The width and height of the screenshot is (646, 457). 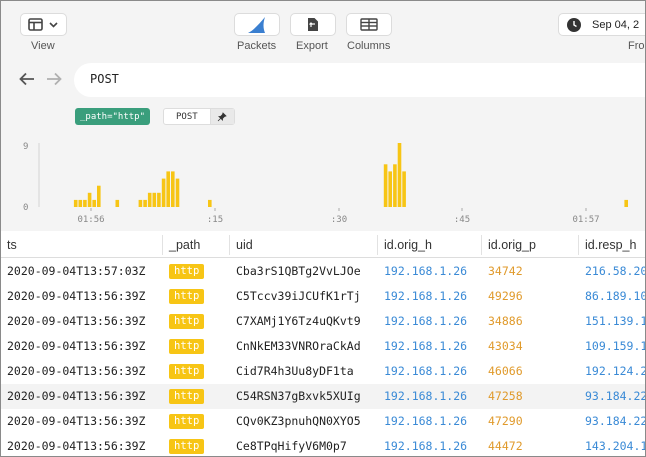 What do you see at coordinates (615, 346) in the screenshot?
I see `cell-resp-h: 109.159.1` at bounding box center [615, 346].